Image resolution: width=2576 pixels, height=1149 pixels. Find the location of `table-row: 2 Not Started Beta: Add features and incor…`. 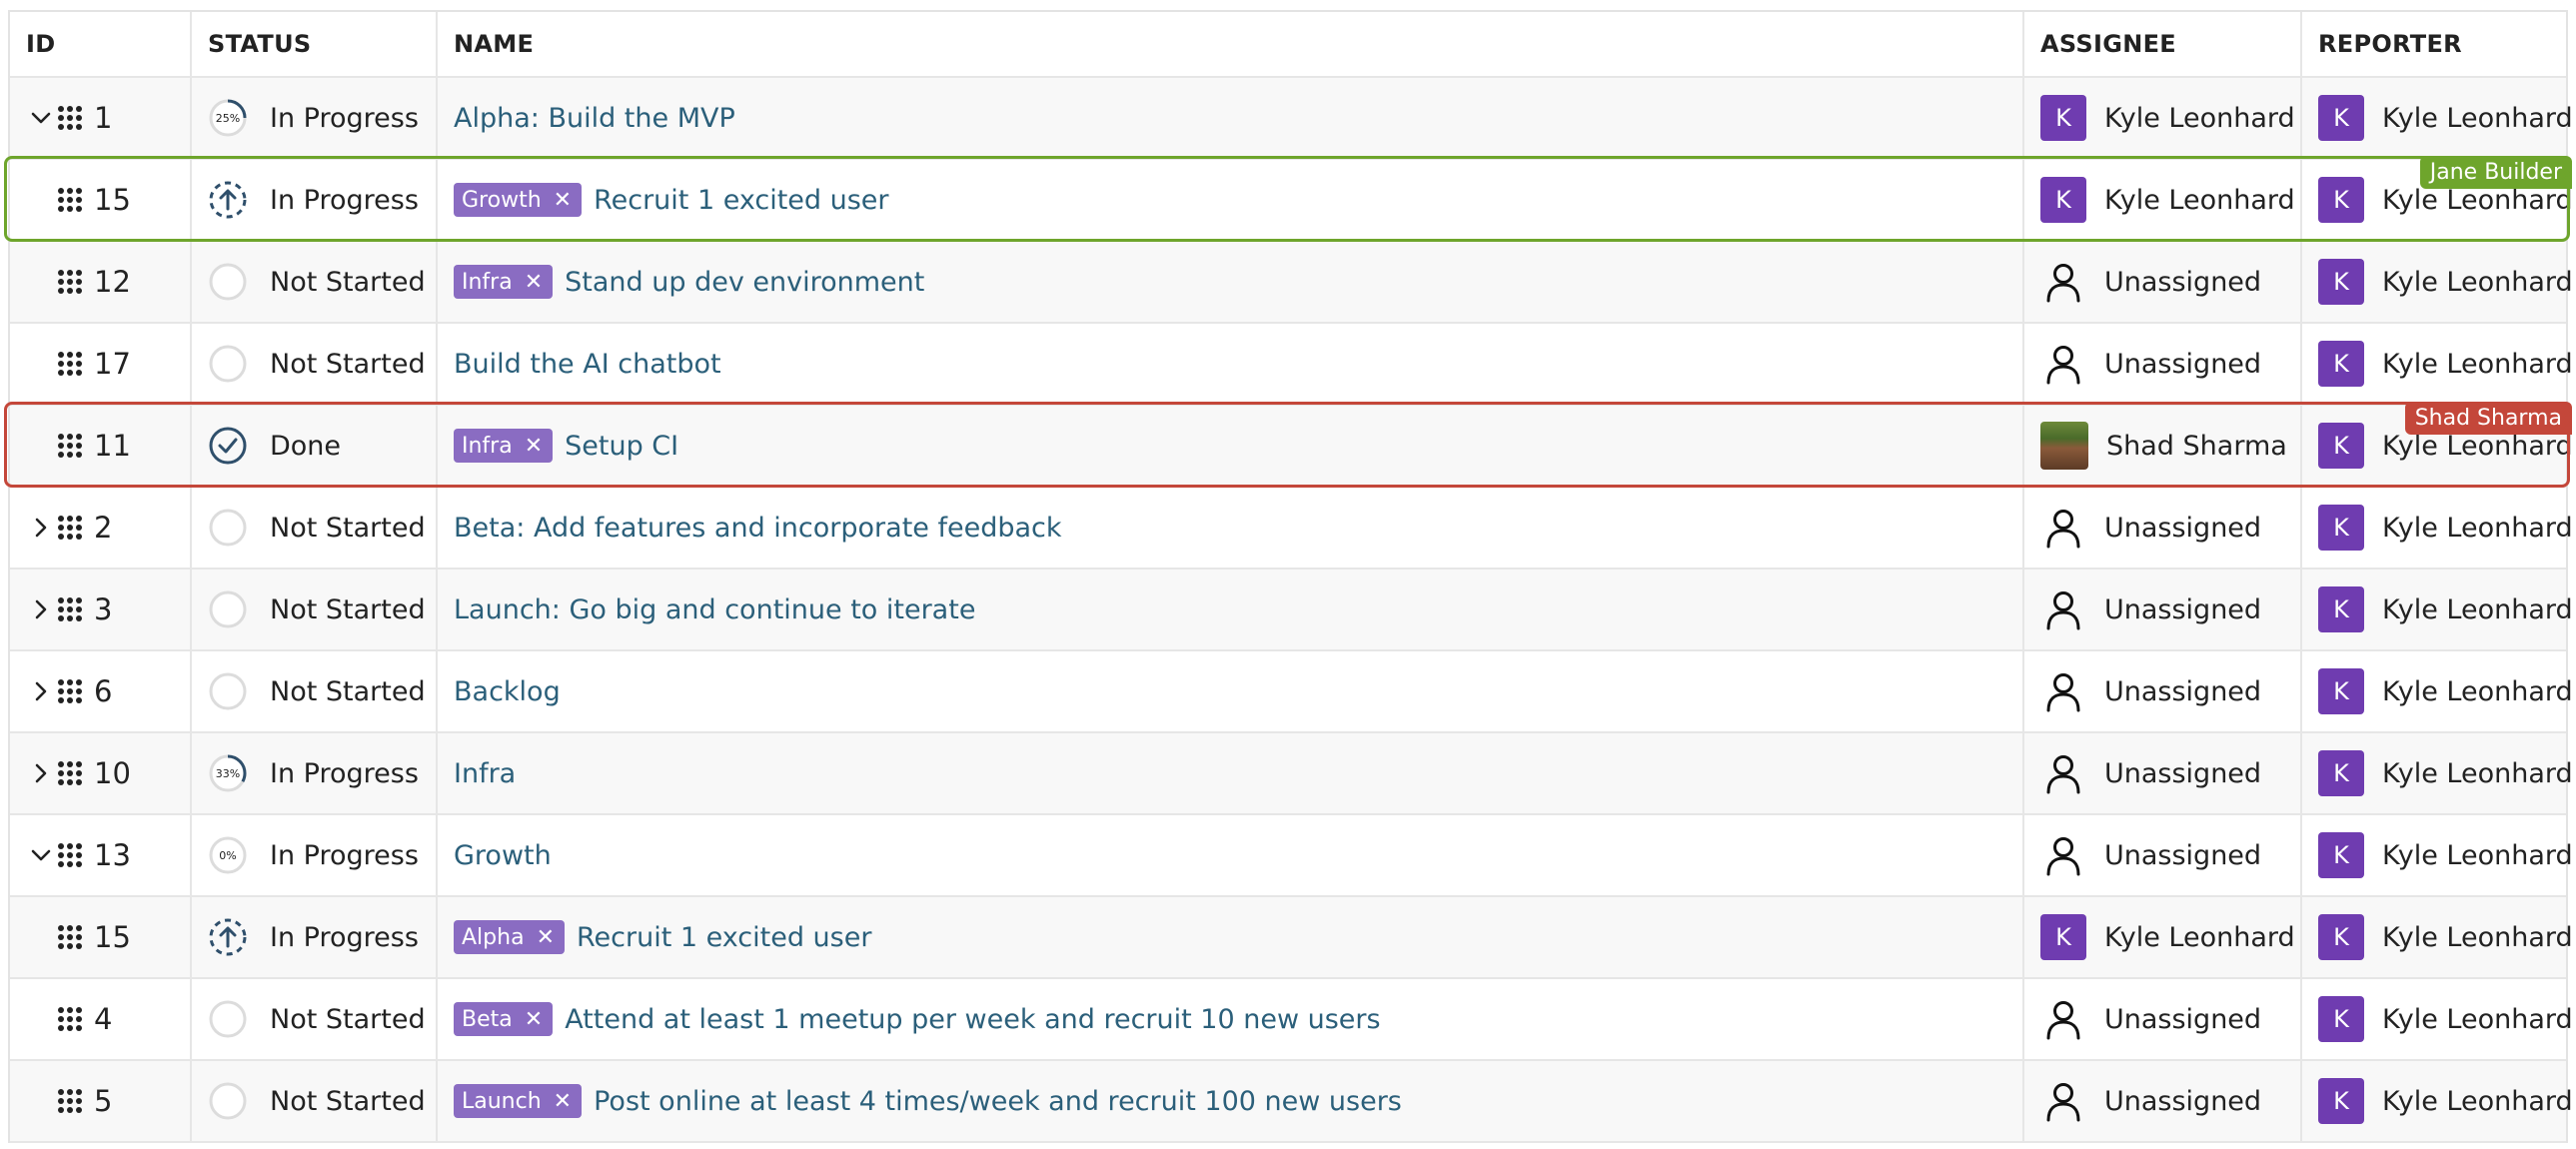

table-row: 2 Not Started Beta: Add features and incor… is located at coordinates (1291, 529).